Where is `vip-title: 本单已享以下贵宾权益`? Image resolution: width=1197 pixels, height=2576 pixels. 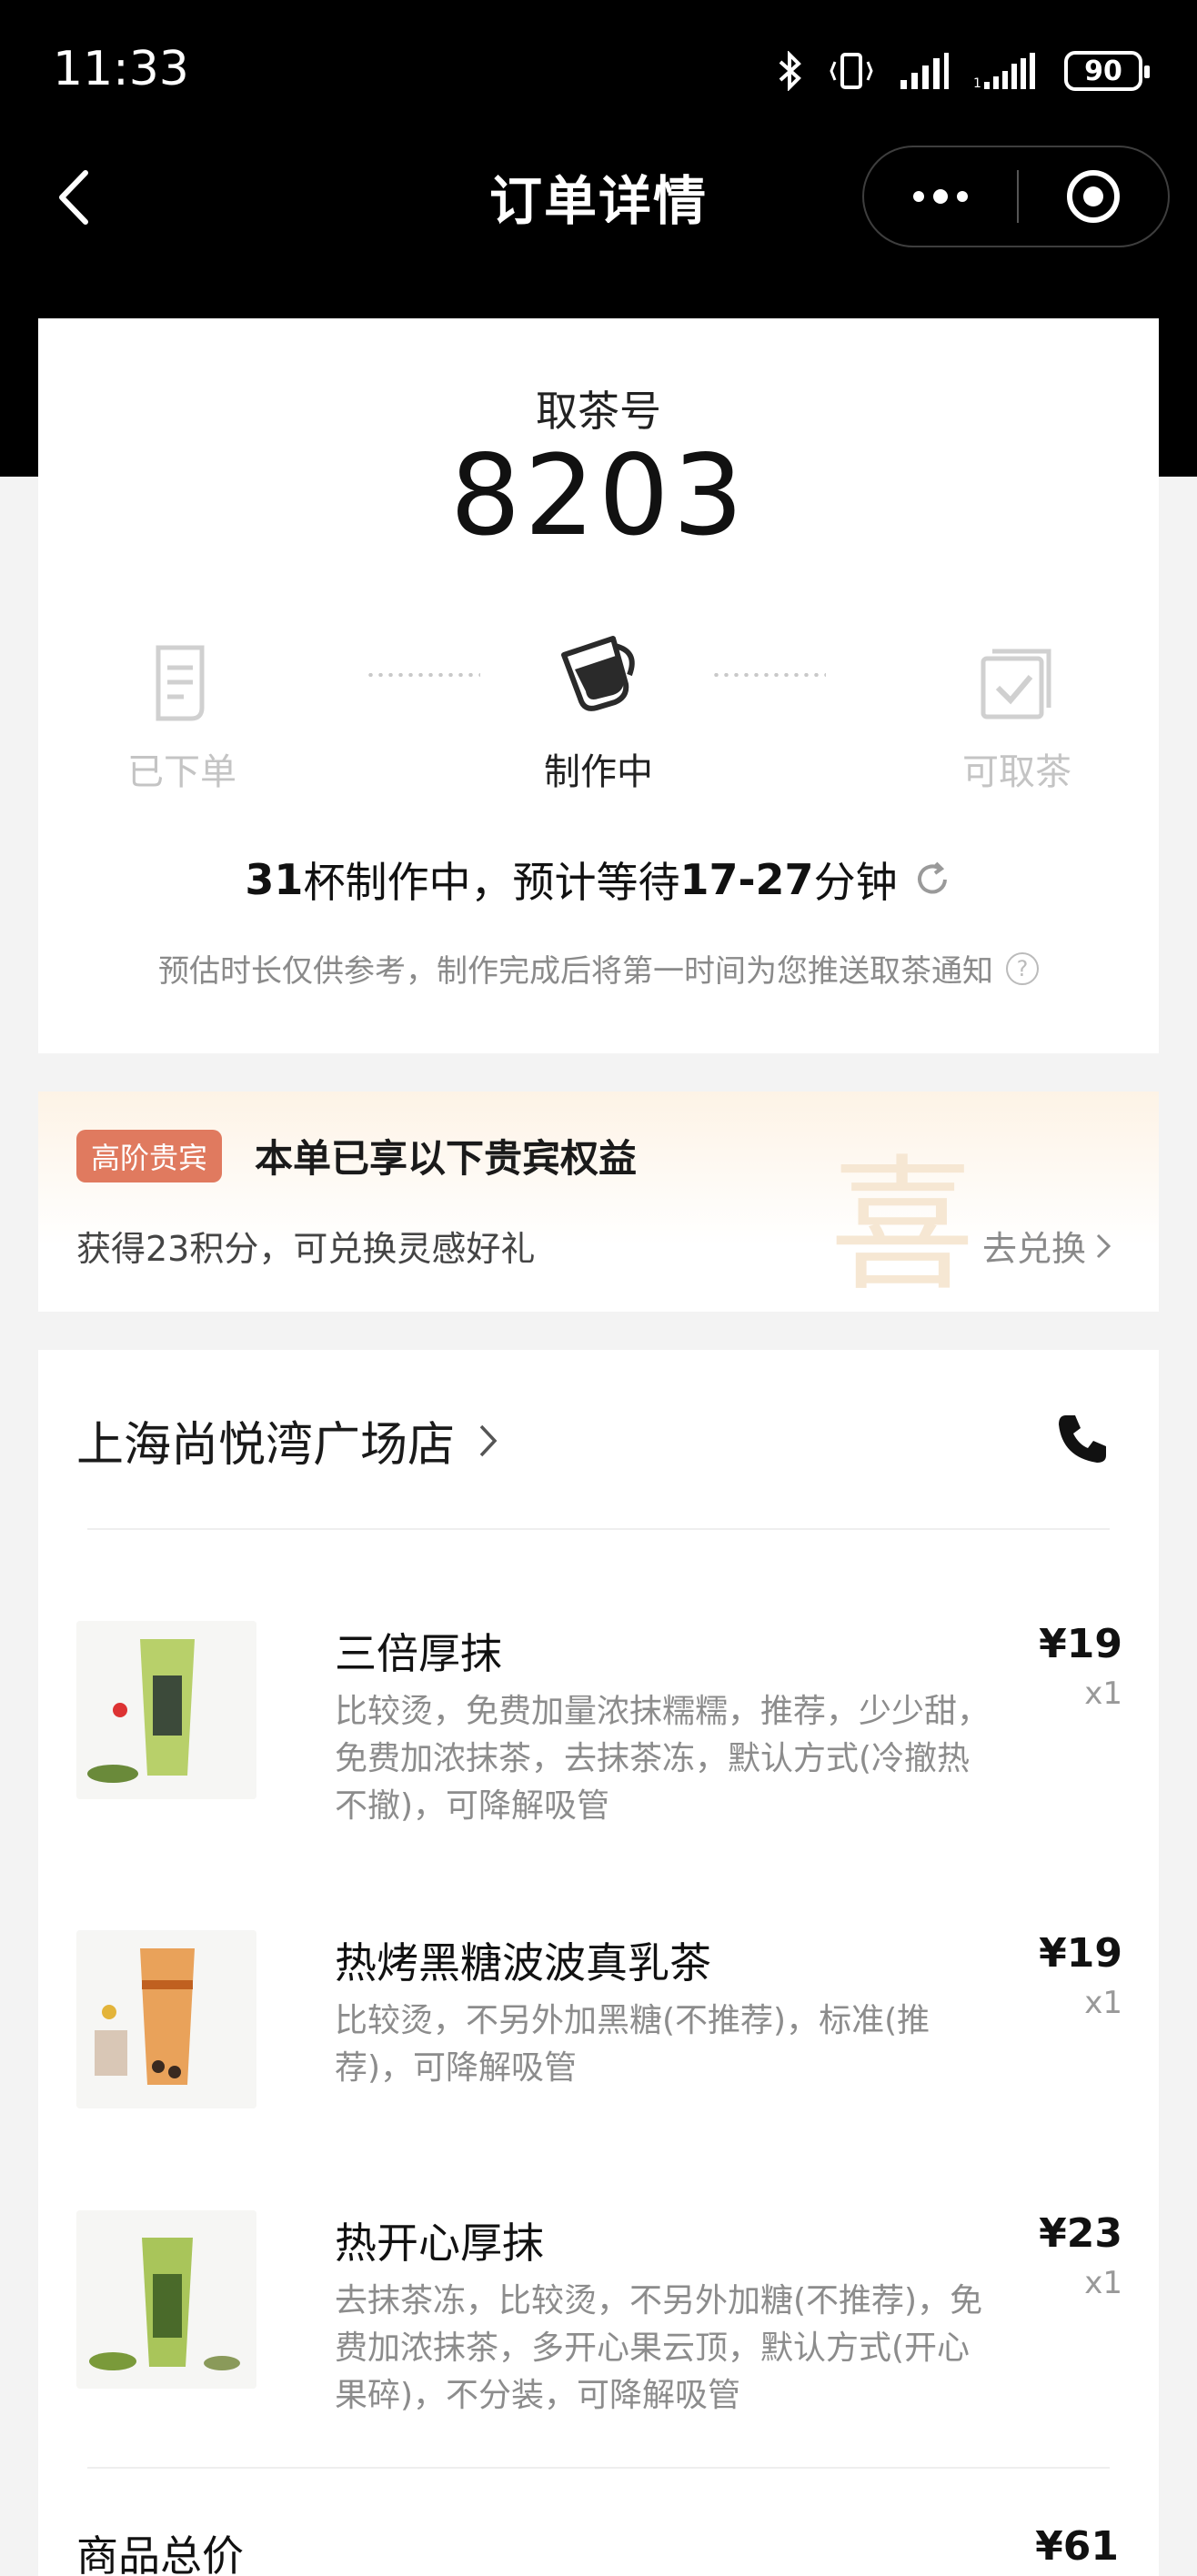
vip-title: 本单已享以下贵宾权益 is located at coordinates (446, 1158).